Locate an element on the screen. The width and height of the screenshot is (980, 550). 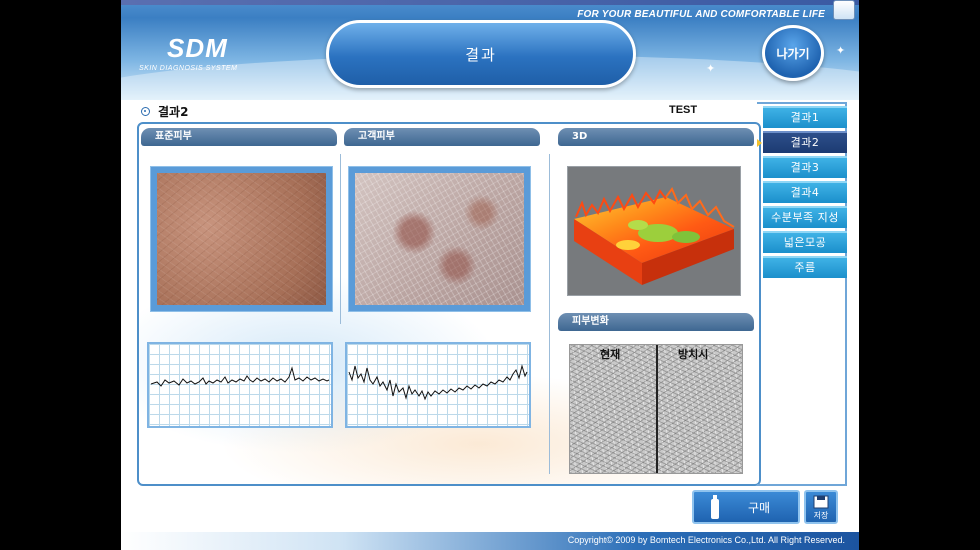
app-logo: SDM is located at coordinates (197, 48).